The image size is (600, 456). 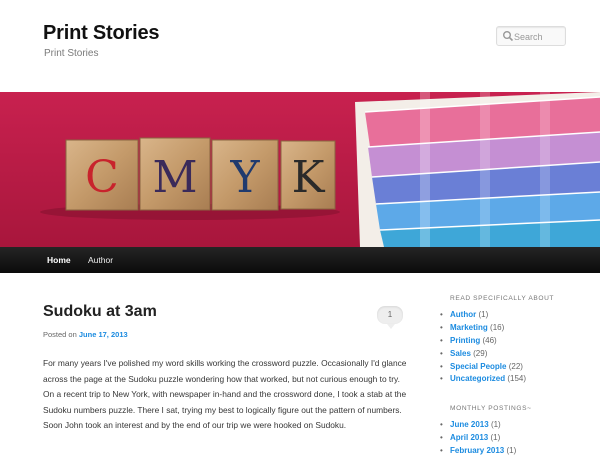 I want to click on list-item: February 2013 (1), so click(x=478, y=450).